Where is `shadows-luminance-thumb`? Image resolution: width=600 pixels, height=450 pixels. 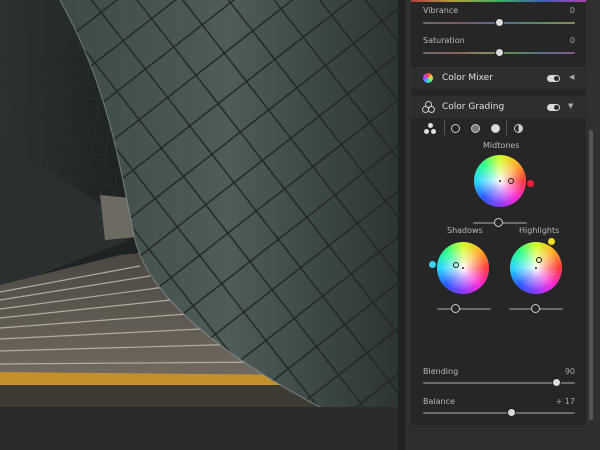 shadows-luminance-thumb is located at coordinates (455, 308).